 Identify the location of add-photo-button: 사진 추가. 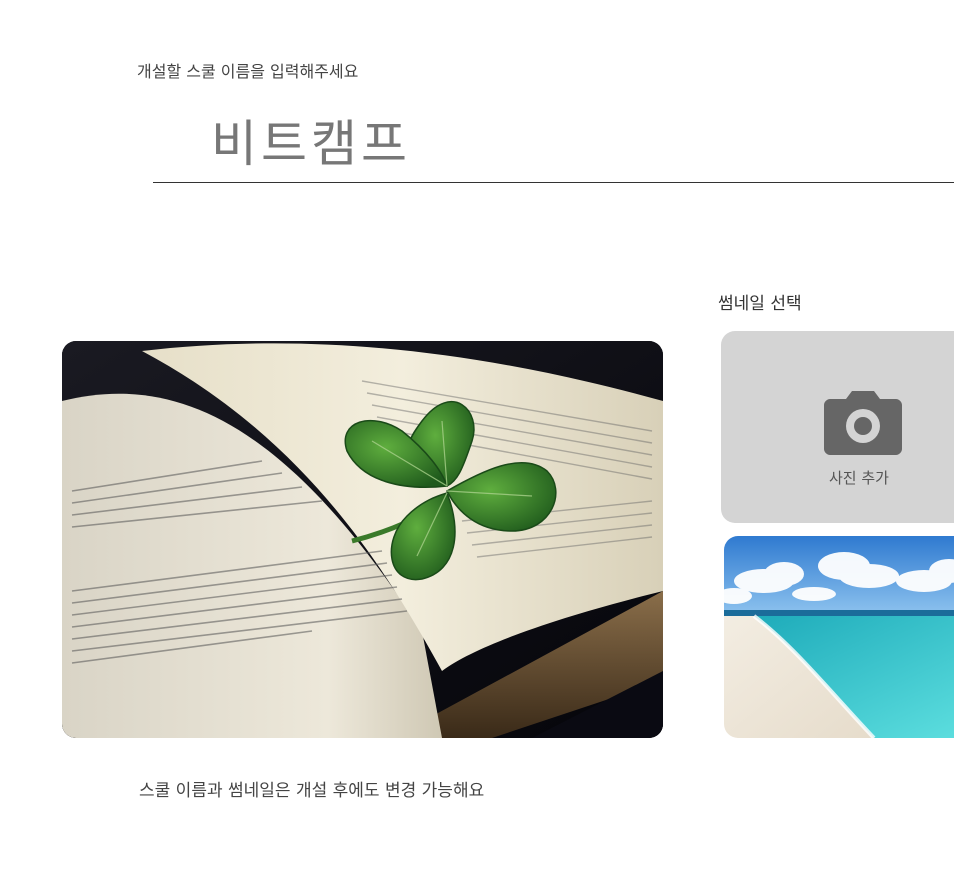
(837, 427).